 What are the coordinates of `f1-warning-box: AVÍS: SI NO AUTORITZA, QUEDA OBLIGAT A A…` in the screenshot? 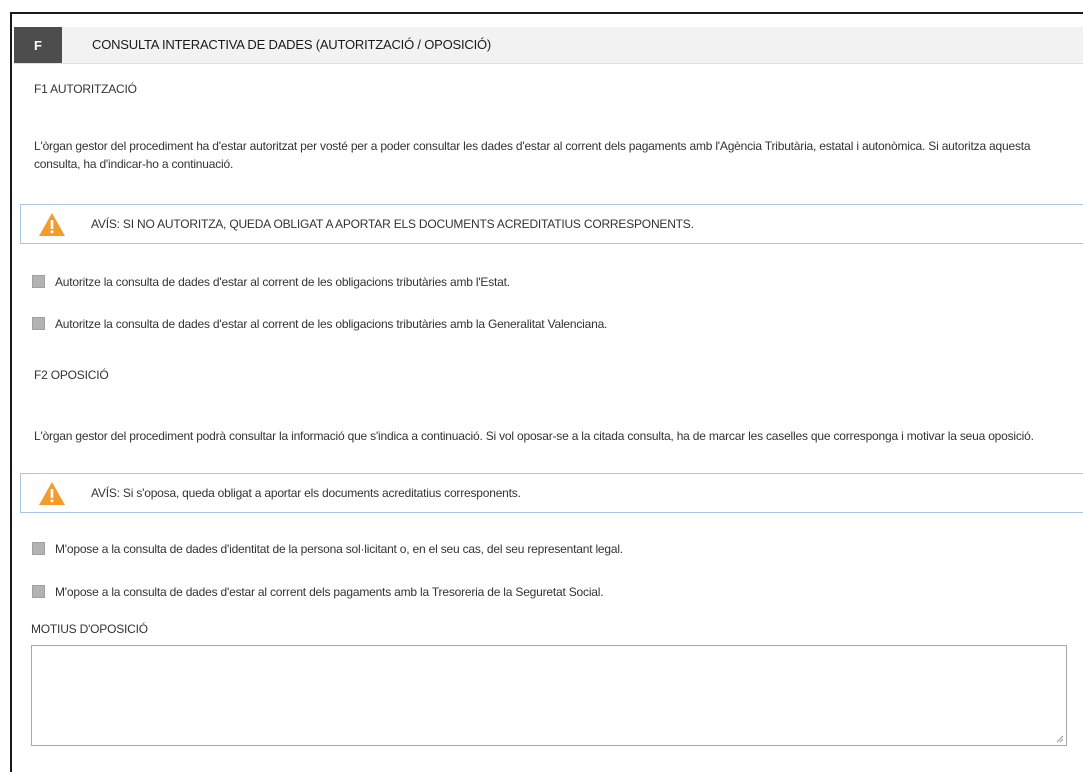 It's located at (551, 224).